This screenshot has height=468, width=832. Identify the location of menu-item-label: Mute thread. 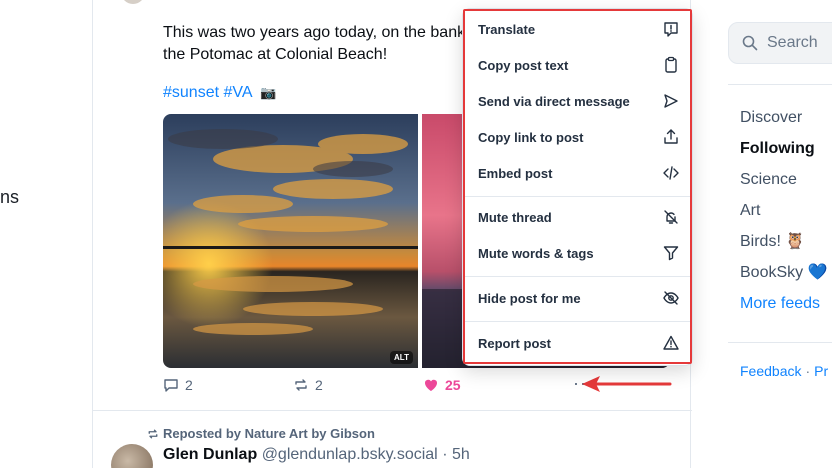
(515, 217).